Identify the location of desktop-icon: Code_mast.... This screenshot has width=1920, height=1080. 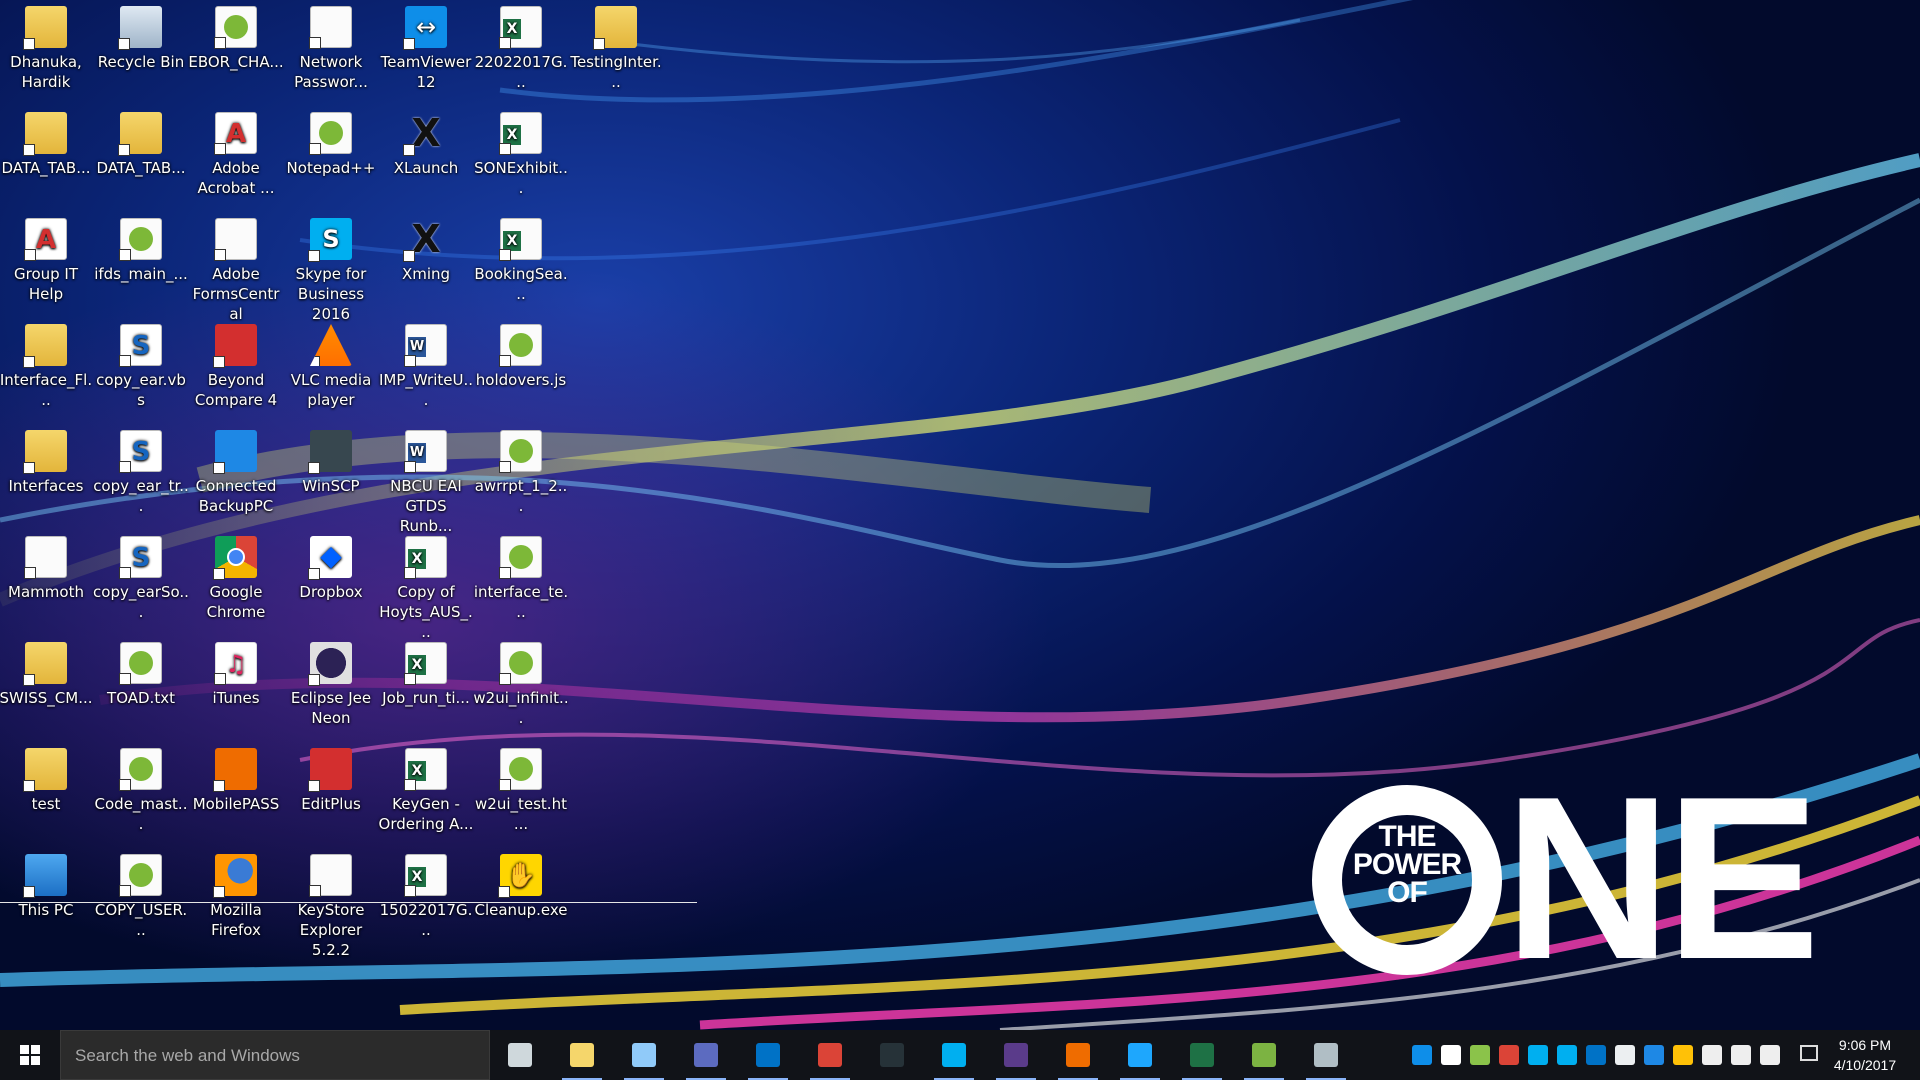
(141, 788).